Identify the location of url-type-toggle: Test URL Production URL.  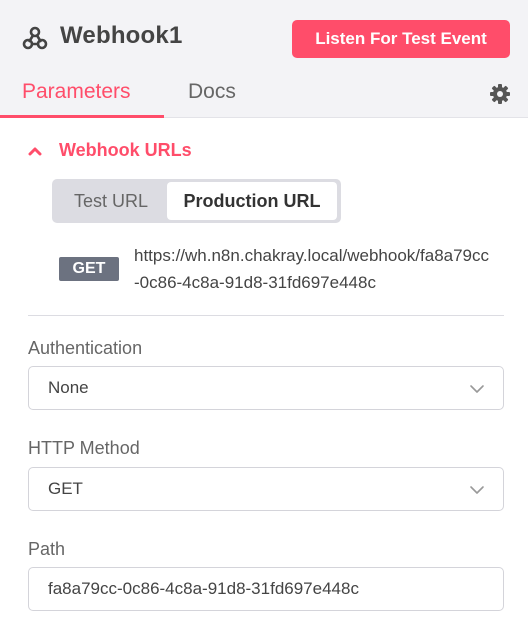
(196, 201).